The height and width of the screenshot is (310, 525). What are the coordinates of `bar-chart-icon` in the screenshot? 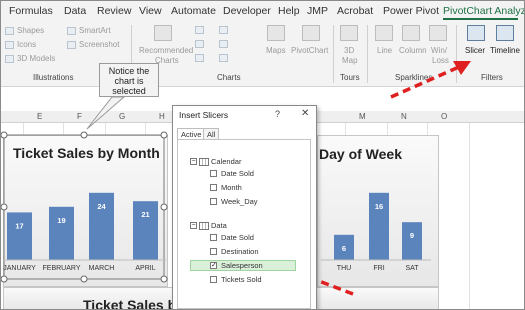 It's located at (223, 30).